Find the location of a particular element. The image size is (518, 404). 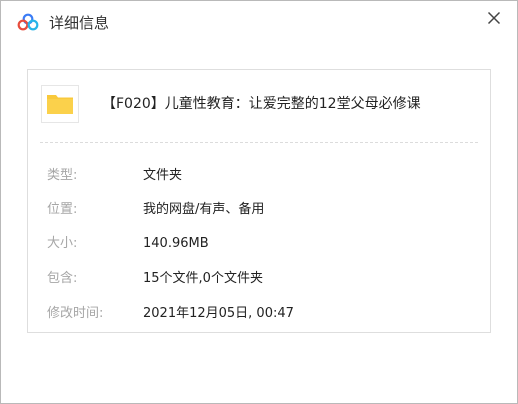

location-value: 我的网盘/有声、备用 is located at coordinates (204, 209).